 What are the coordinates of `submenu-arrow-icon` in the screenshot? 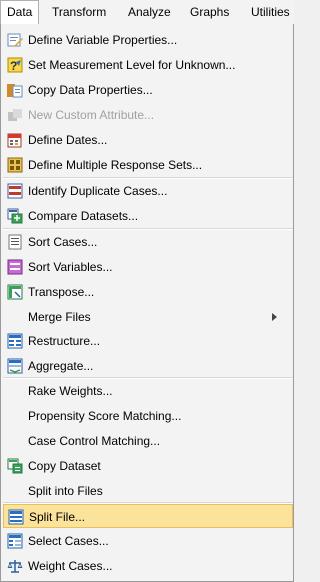 It's located at (274, 317).